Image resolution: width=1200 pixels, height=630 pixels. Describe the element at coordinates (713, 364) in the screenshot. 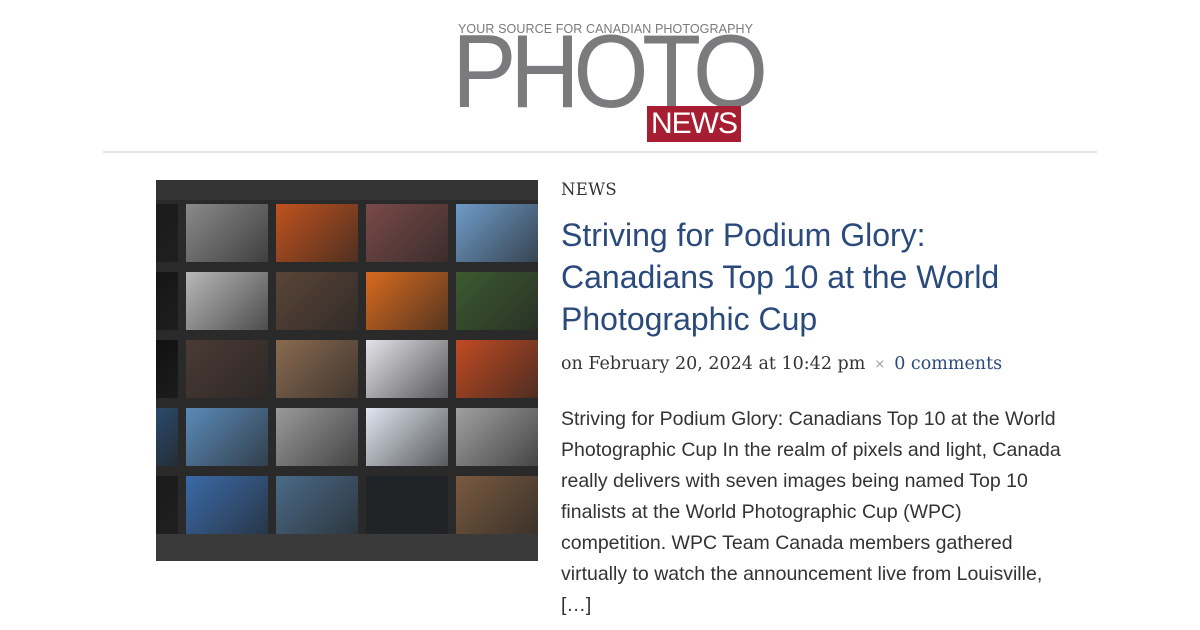

I see `post-date: on February 20, 2024 at 10:42 pm` at that location.